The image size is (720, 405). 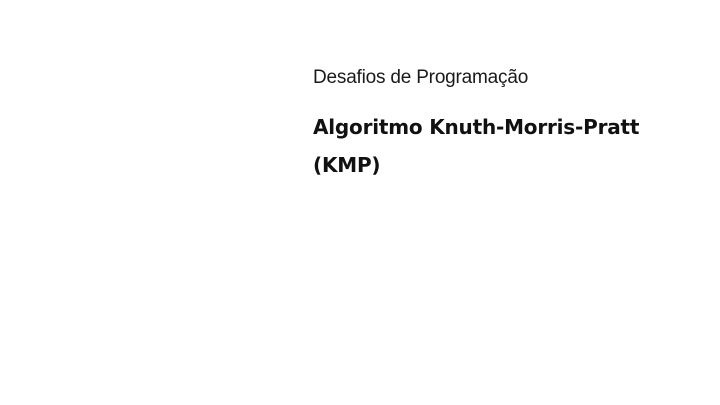 I want to click on slide-subtitle: Desafios de Programação, so click(x=421, y=77).